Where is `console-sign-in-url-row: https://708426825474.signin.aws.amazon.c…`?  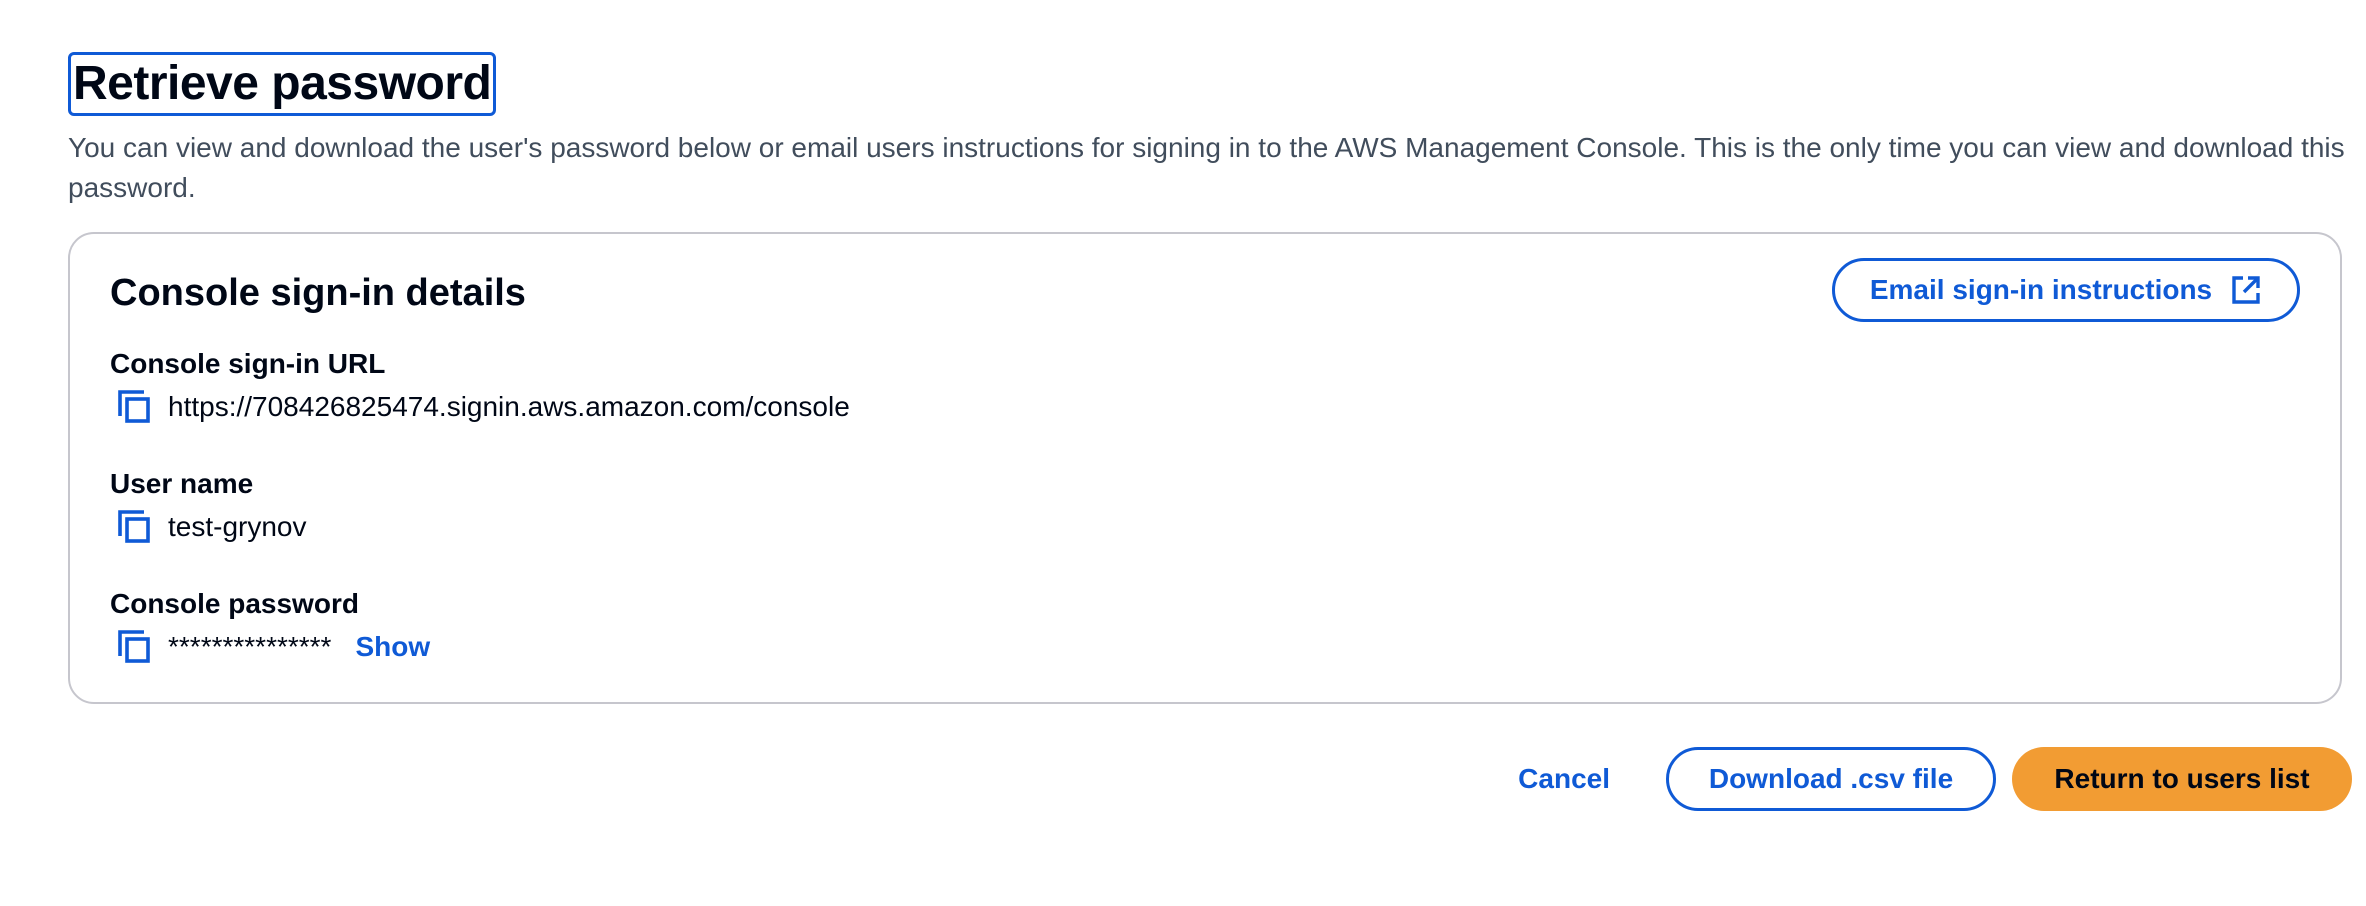 console-sign-in-url-row: https://708426825474.signin.aws.amazon.c… is located at coordinates (480, 407).